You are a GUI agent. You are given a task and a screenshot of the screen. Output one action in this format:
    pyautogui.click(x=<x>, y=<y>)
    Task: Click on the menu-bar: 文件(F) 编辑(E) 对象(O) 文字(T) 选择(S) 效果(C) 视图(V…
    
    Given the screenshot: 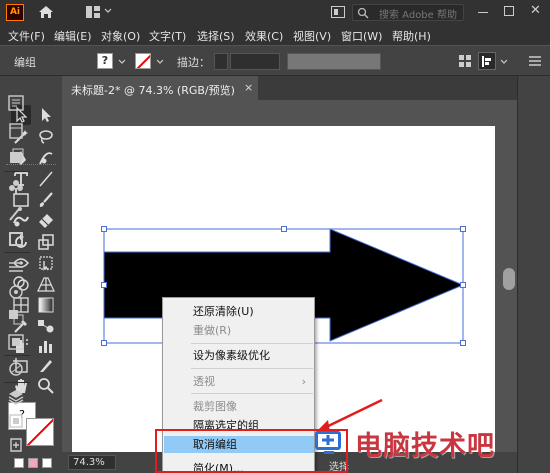 What is the action you would take?
    pyautogui.click(x=275, y=35)
    